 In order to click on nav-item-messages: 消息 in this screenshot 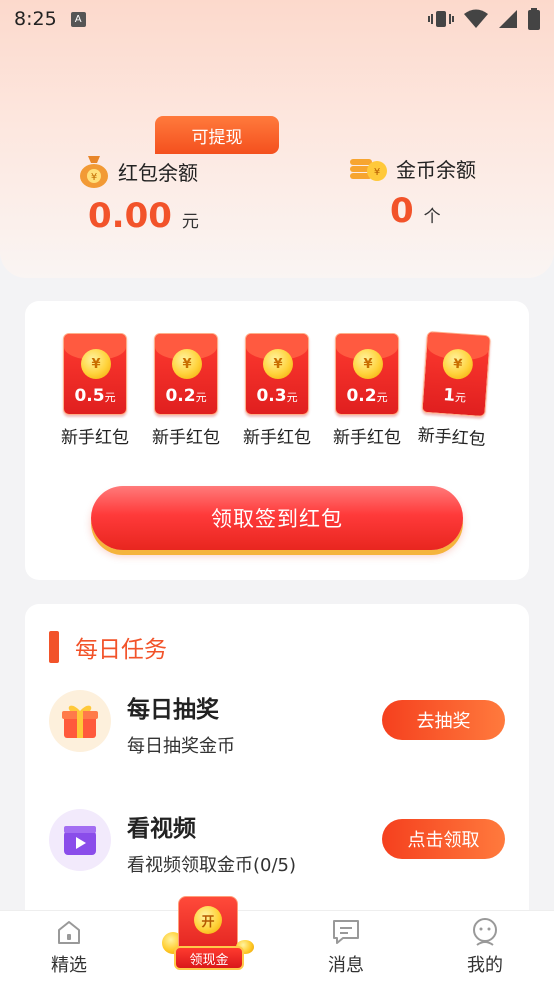, I will do `click(346, 944)`.